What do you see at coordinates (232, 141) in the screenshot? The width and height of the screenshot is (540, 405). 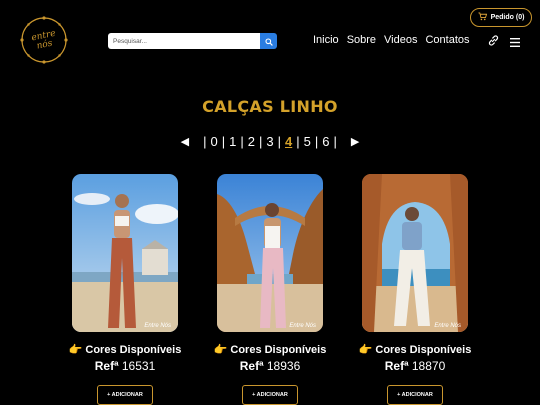 I see `page-link-1: 1` at bounding box center [232, 141].